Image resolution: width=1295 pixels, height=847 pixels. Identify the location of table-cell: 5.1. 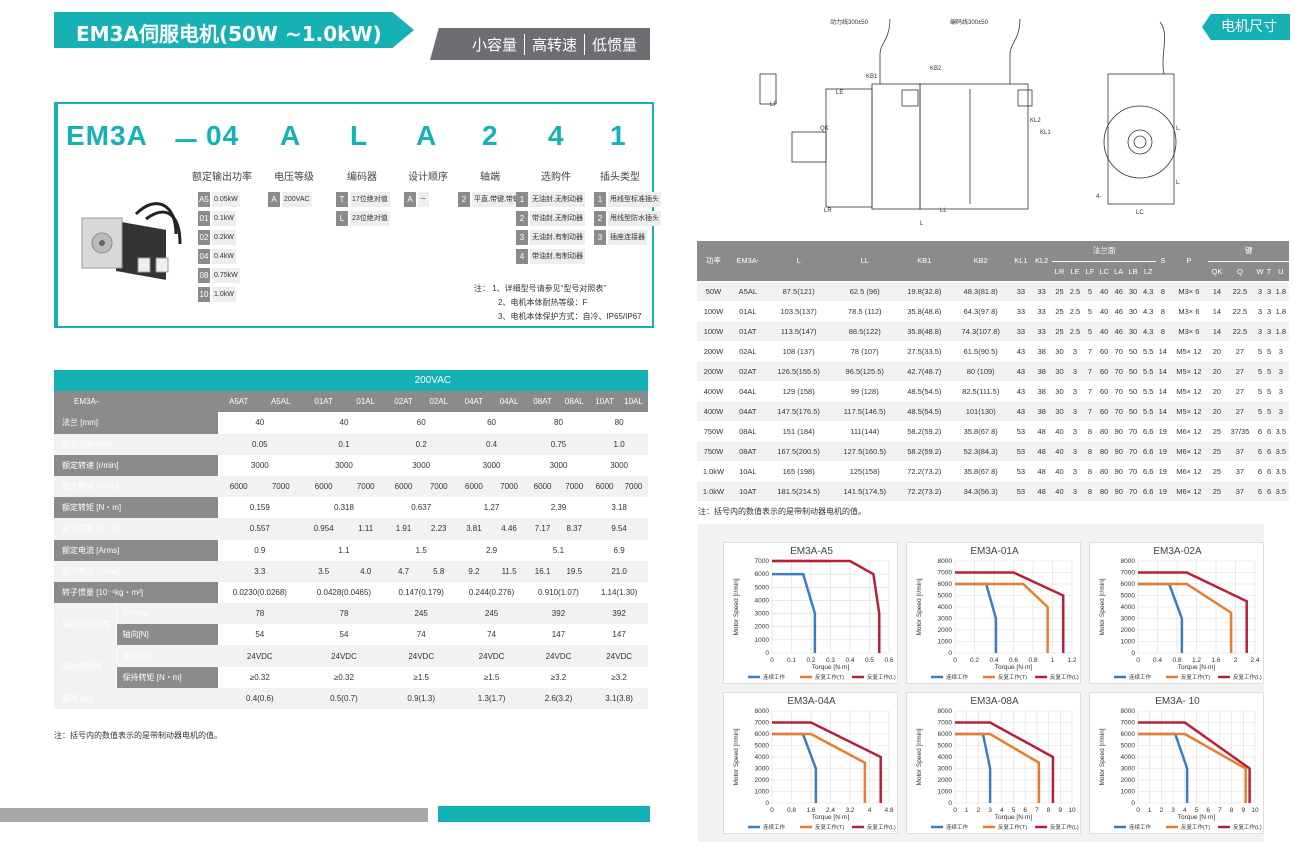
(558, 550).